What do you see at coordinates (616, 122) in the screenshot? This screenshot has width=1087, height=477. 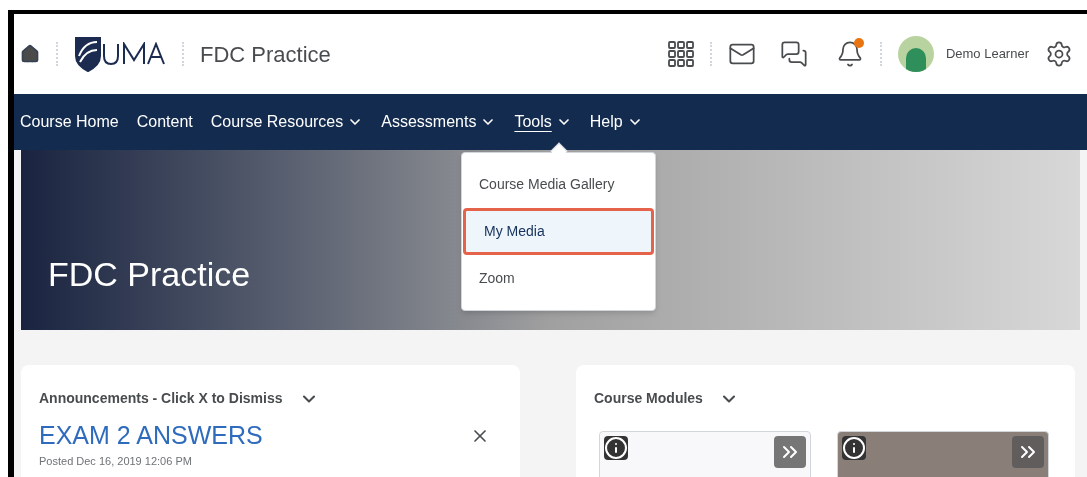 I see `nav-link: Help` at bounding box center [616, 122].